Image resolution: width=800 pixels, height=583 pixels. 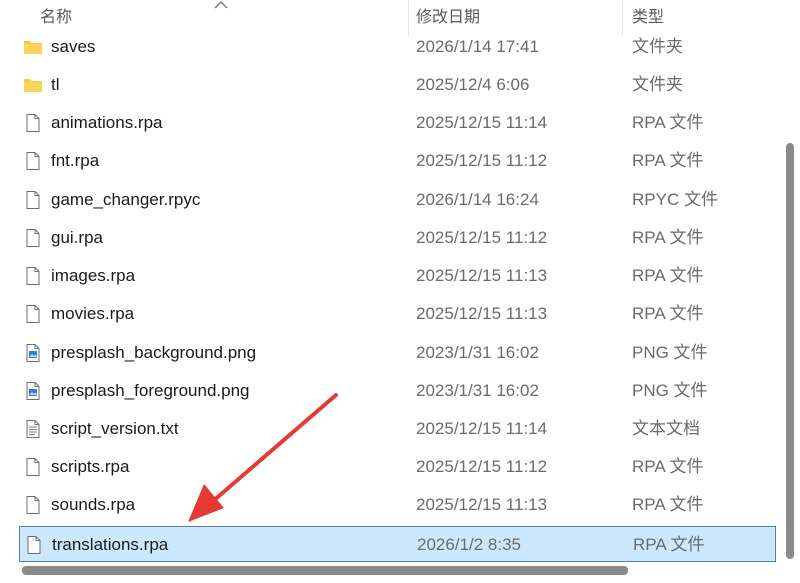 What do you see at coordinates (397, 505) in the screenshot?
I see `file-row: sounds.rpa 2025/12/15 11:13 RPA 文件` at bounding box center [397, 505].